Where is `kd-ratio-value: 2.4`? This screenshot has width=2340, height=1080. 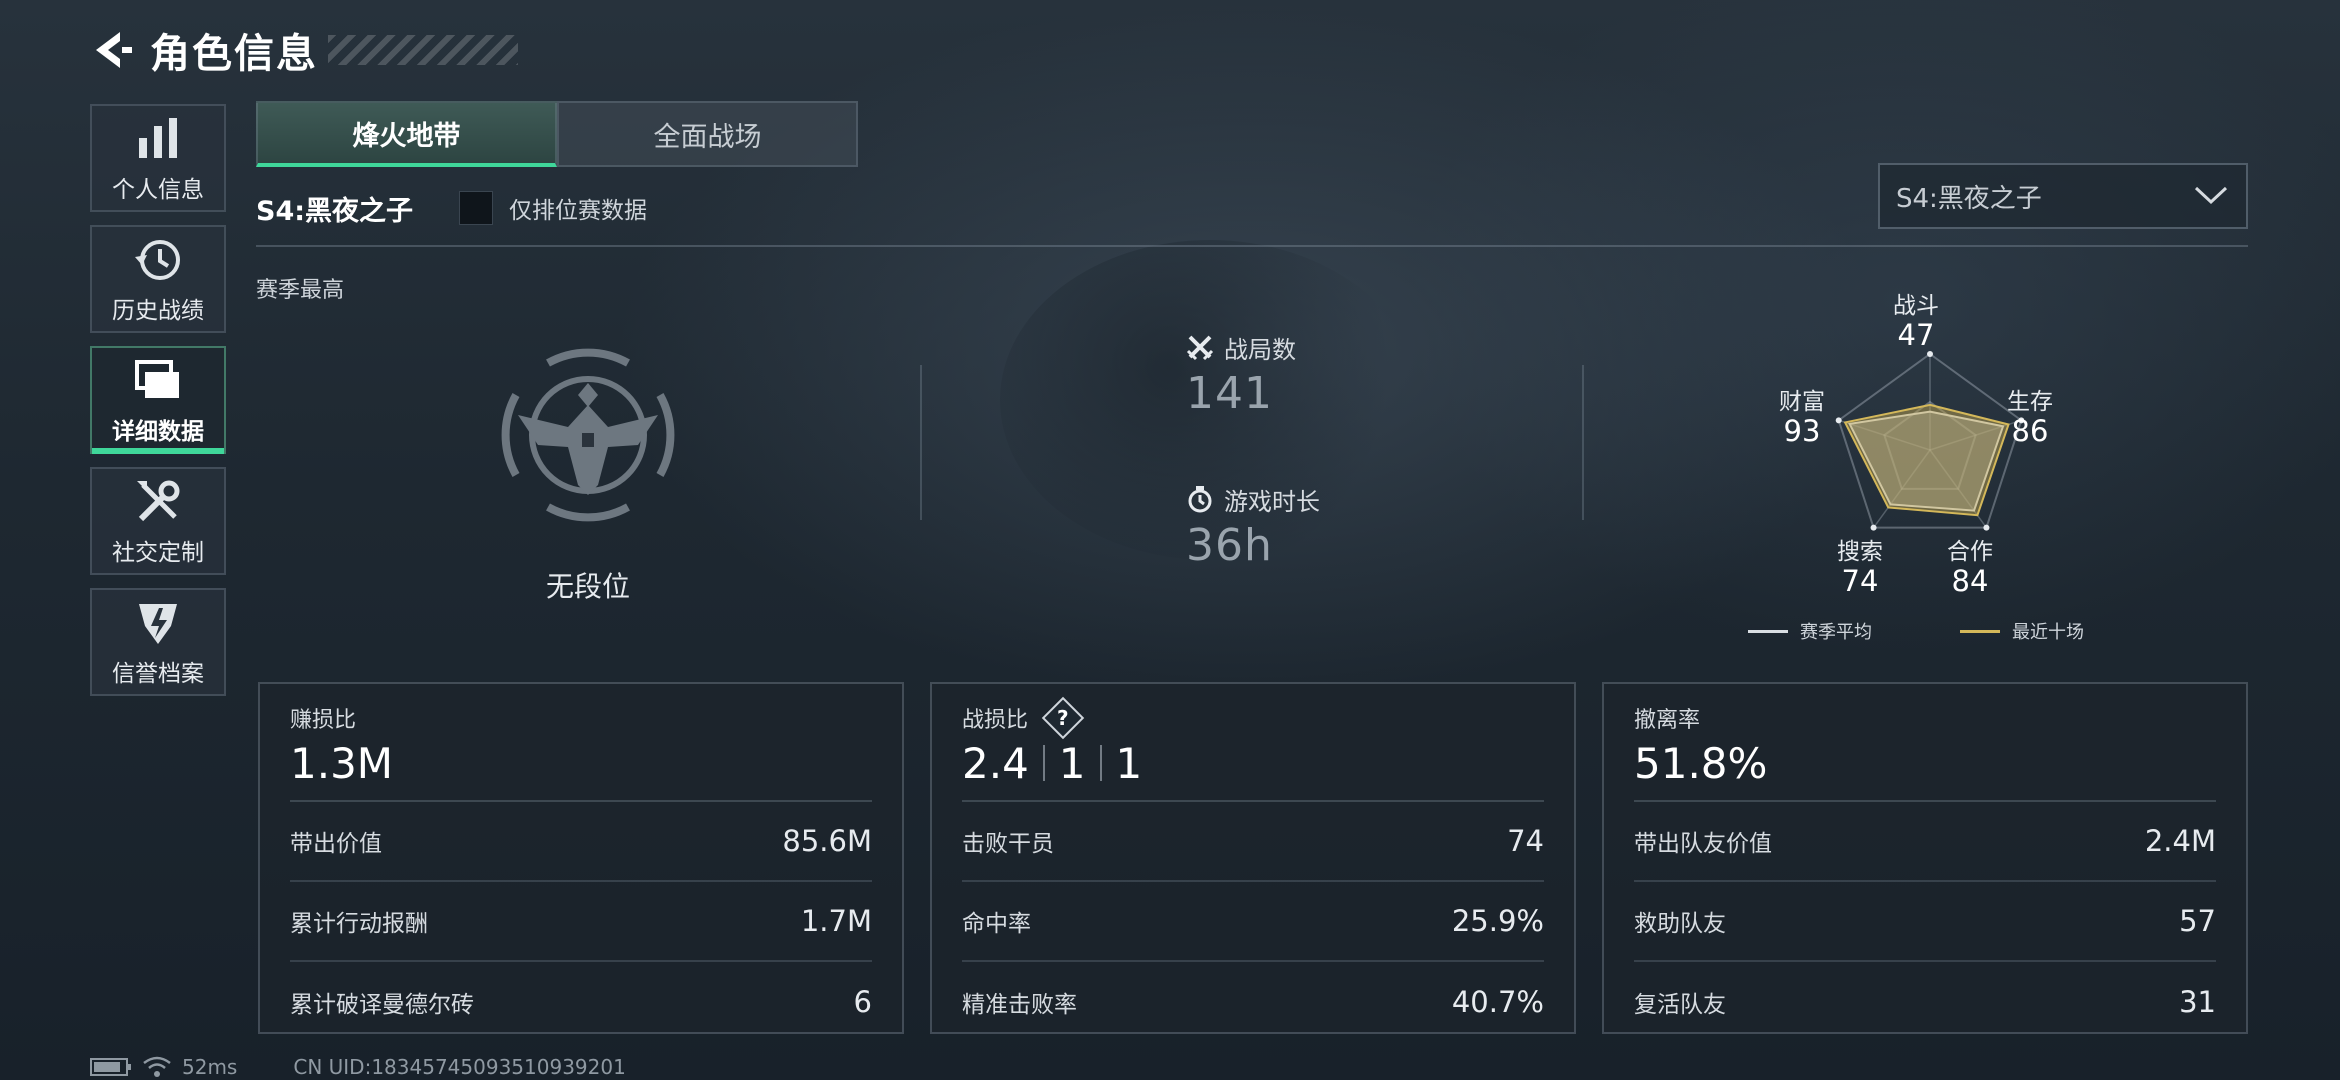
kd-ratio-value: 2.4 is located at coordinates (995, 763).